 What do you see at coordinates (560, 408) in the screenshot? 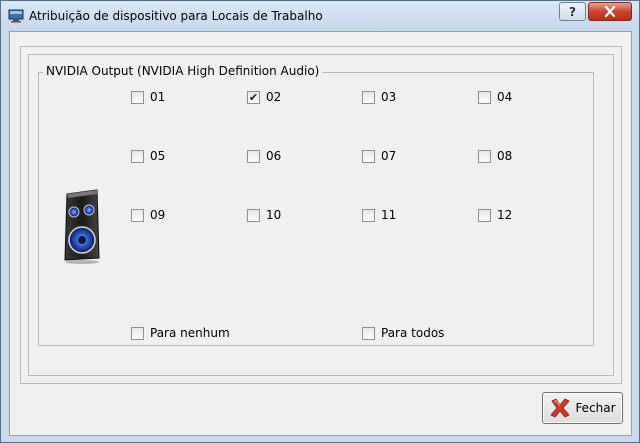
I see `red-x-icon` at bounding box center [560, 408].